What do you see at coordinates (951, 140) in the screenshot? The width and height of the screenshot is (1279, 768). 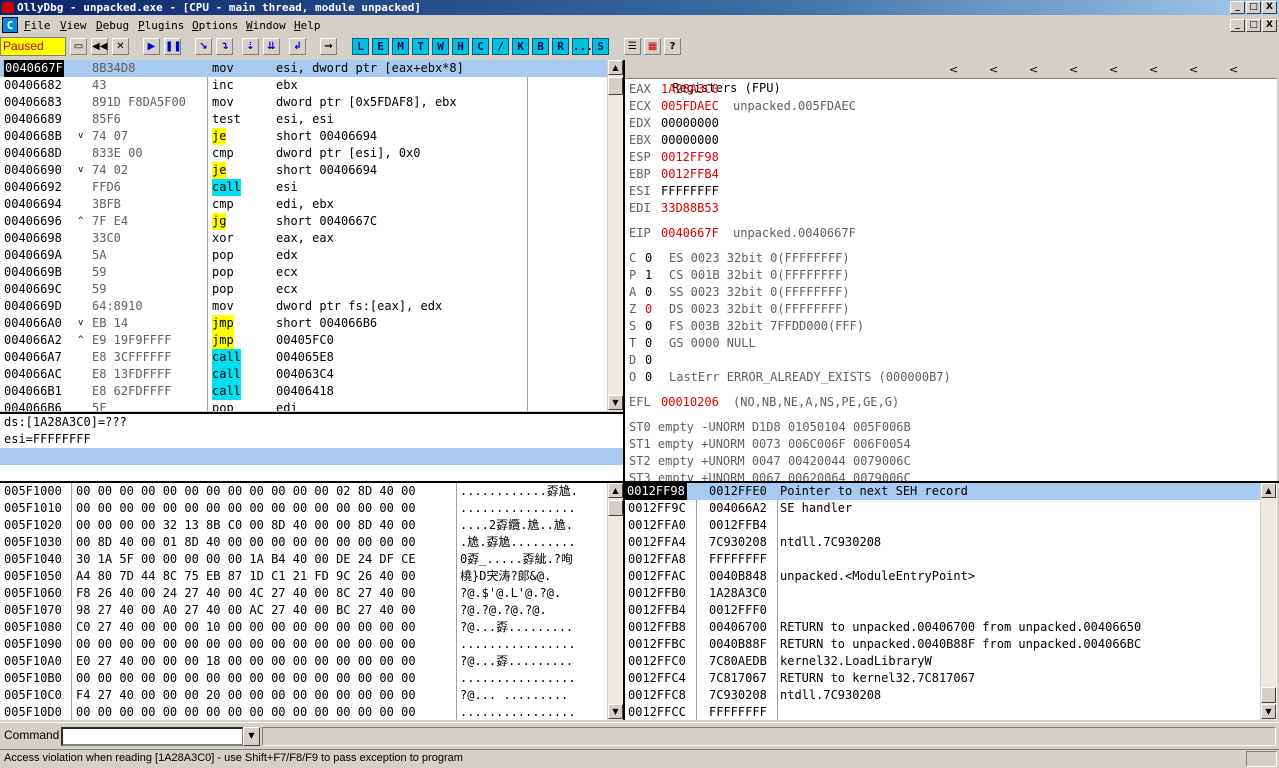 I see `register-row: EBX 00000000` at bounding box center [951, 140].